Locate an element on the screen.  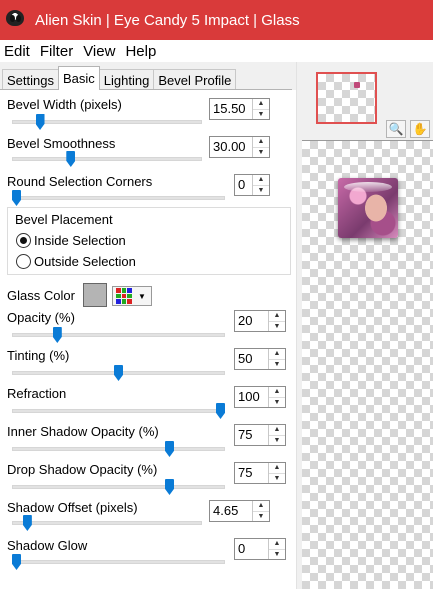
drop-shadow-value: 75 is located at coordinates (251, 473).